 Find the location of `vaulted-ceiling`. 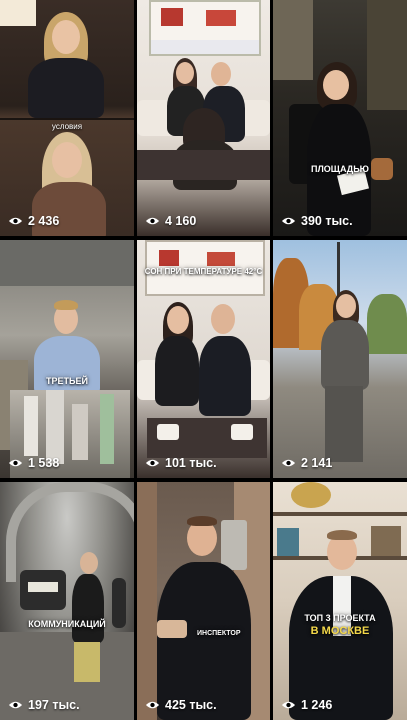

vaulted-ceiling is located at coordinates (70, 532).